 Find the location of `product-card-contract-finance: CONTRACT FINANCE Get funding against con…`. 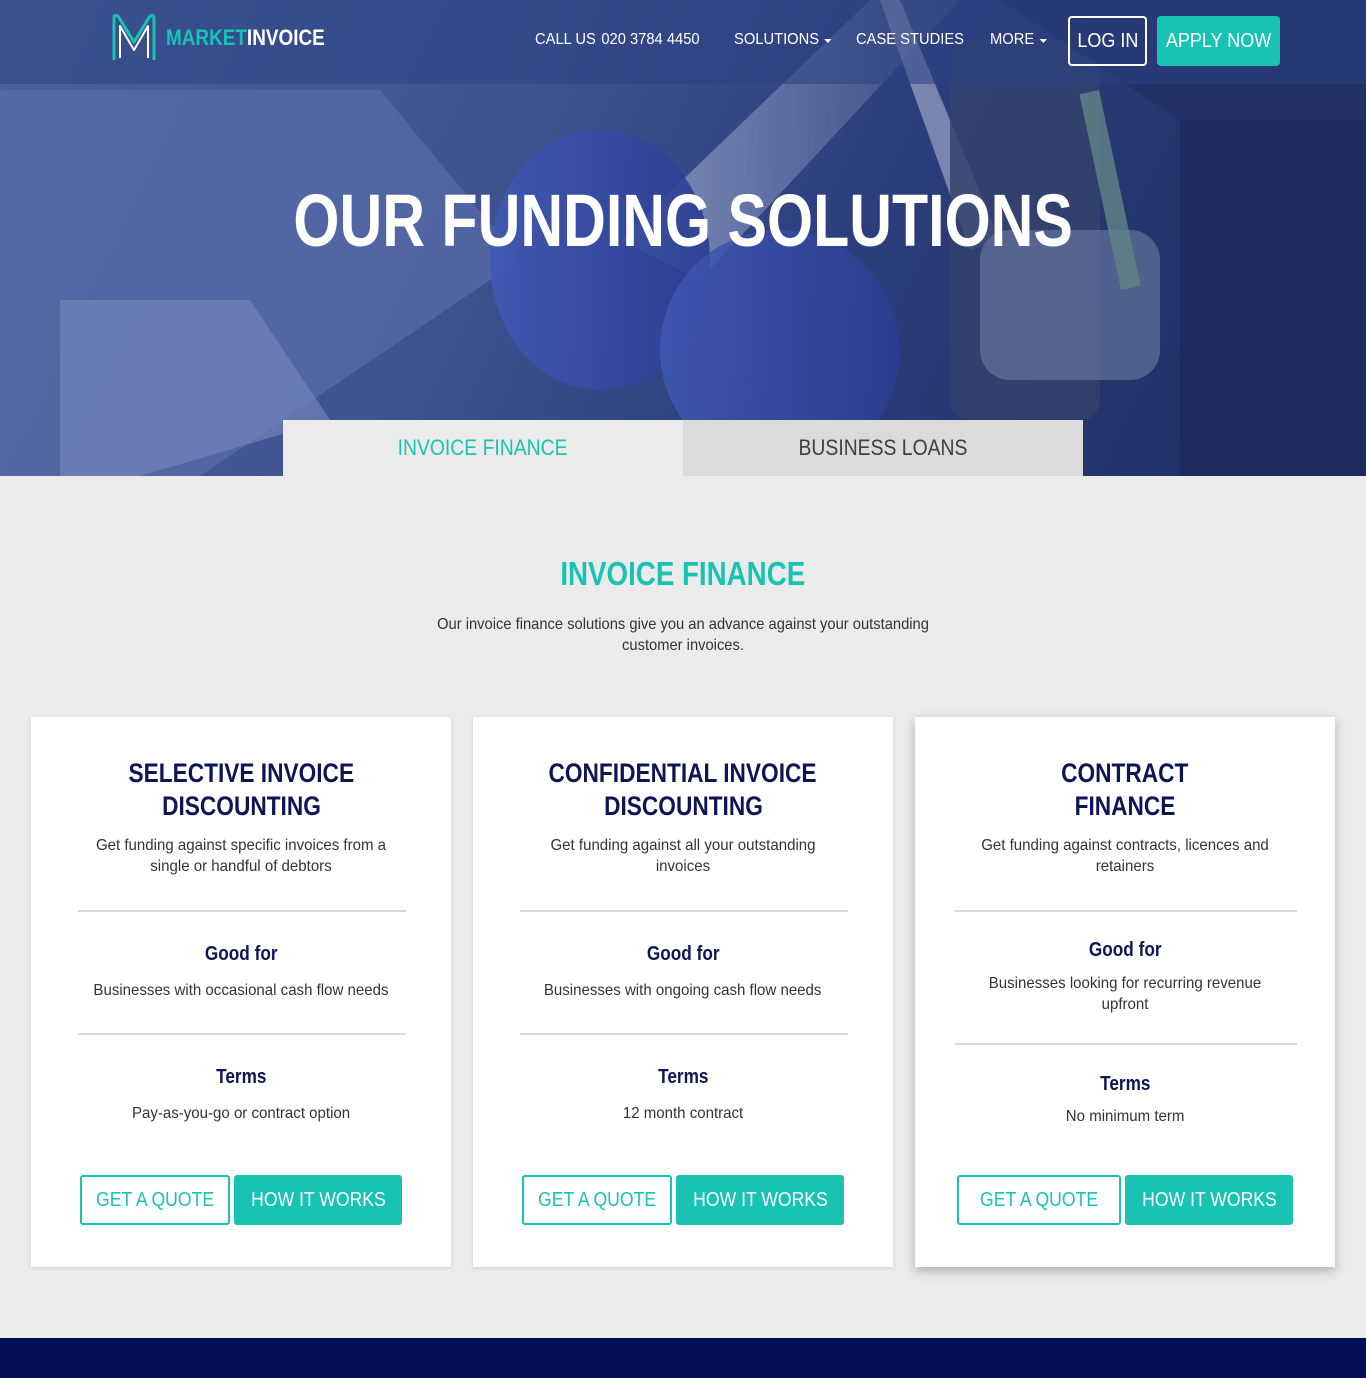

product-card-contract-finance: CONTRACT FINANCE Get funding against con… is located at coordinates (1125, 992).